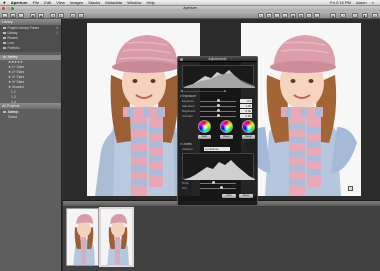  What do you see at coordinates (365, 15) in the screenshot?
I see `hud-icon: ◧` at bounding box center [365, 15].